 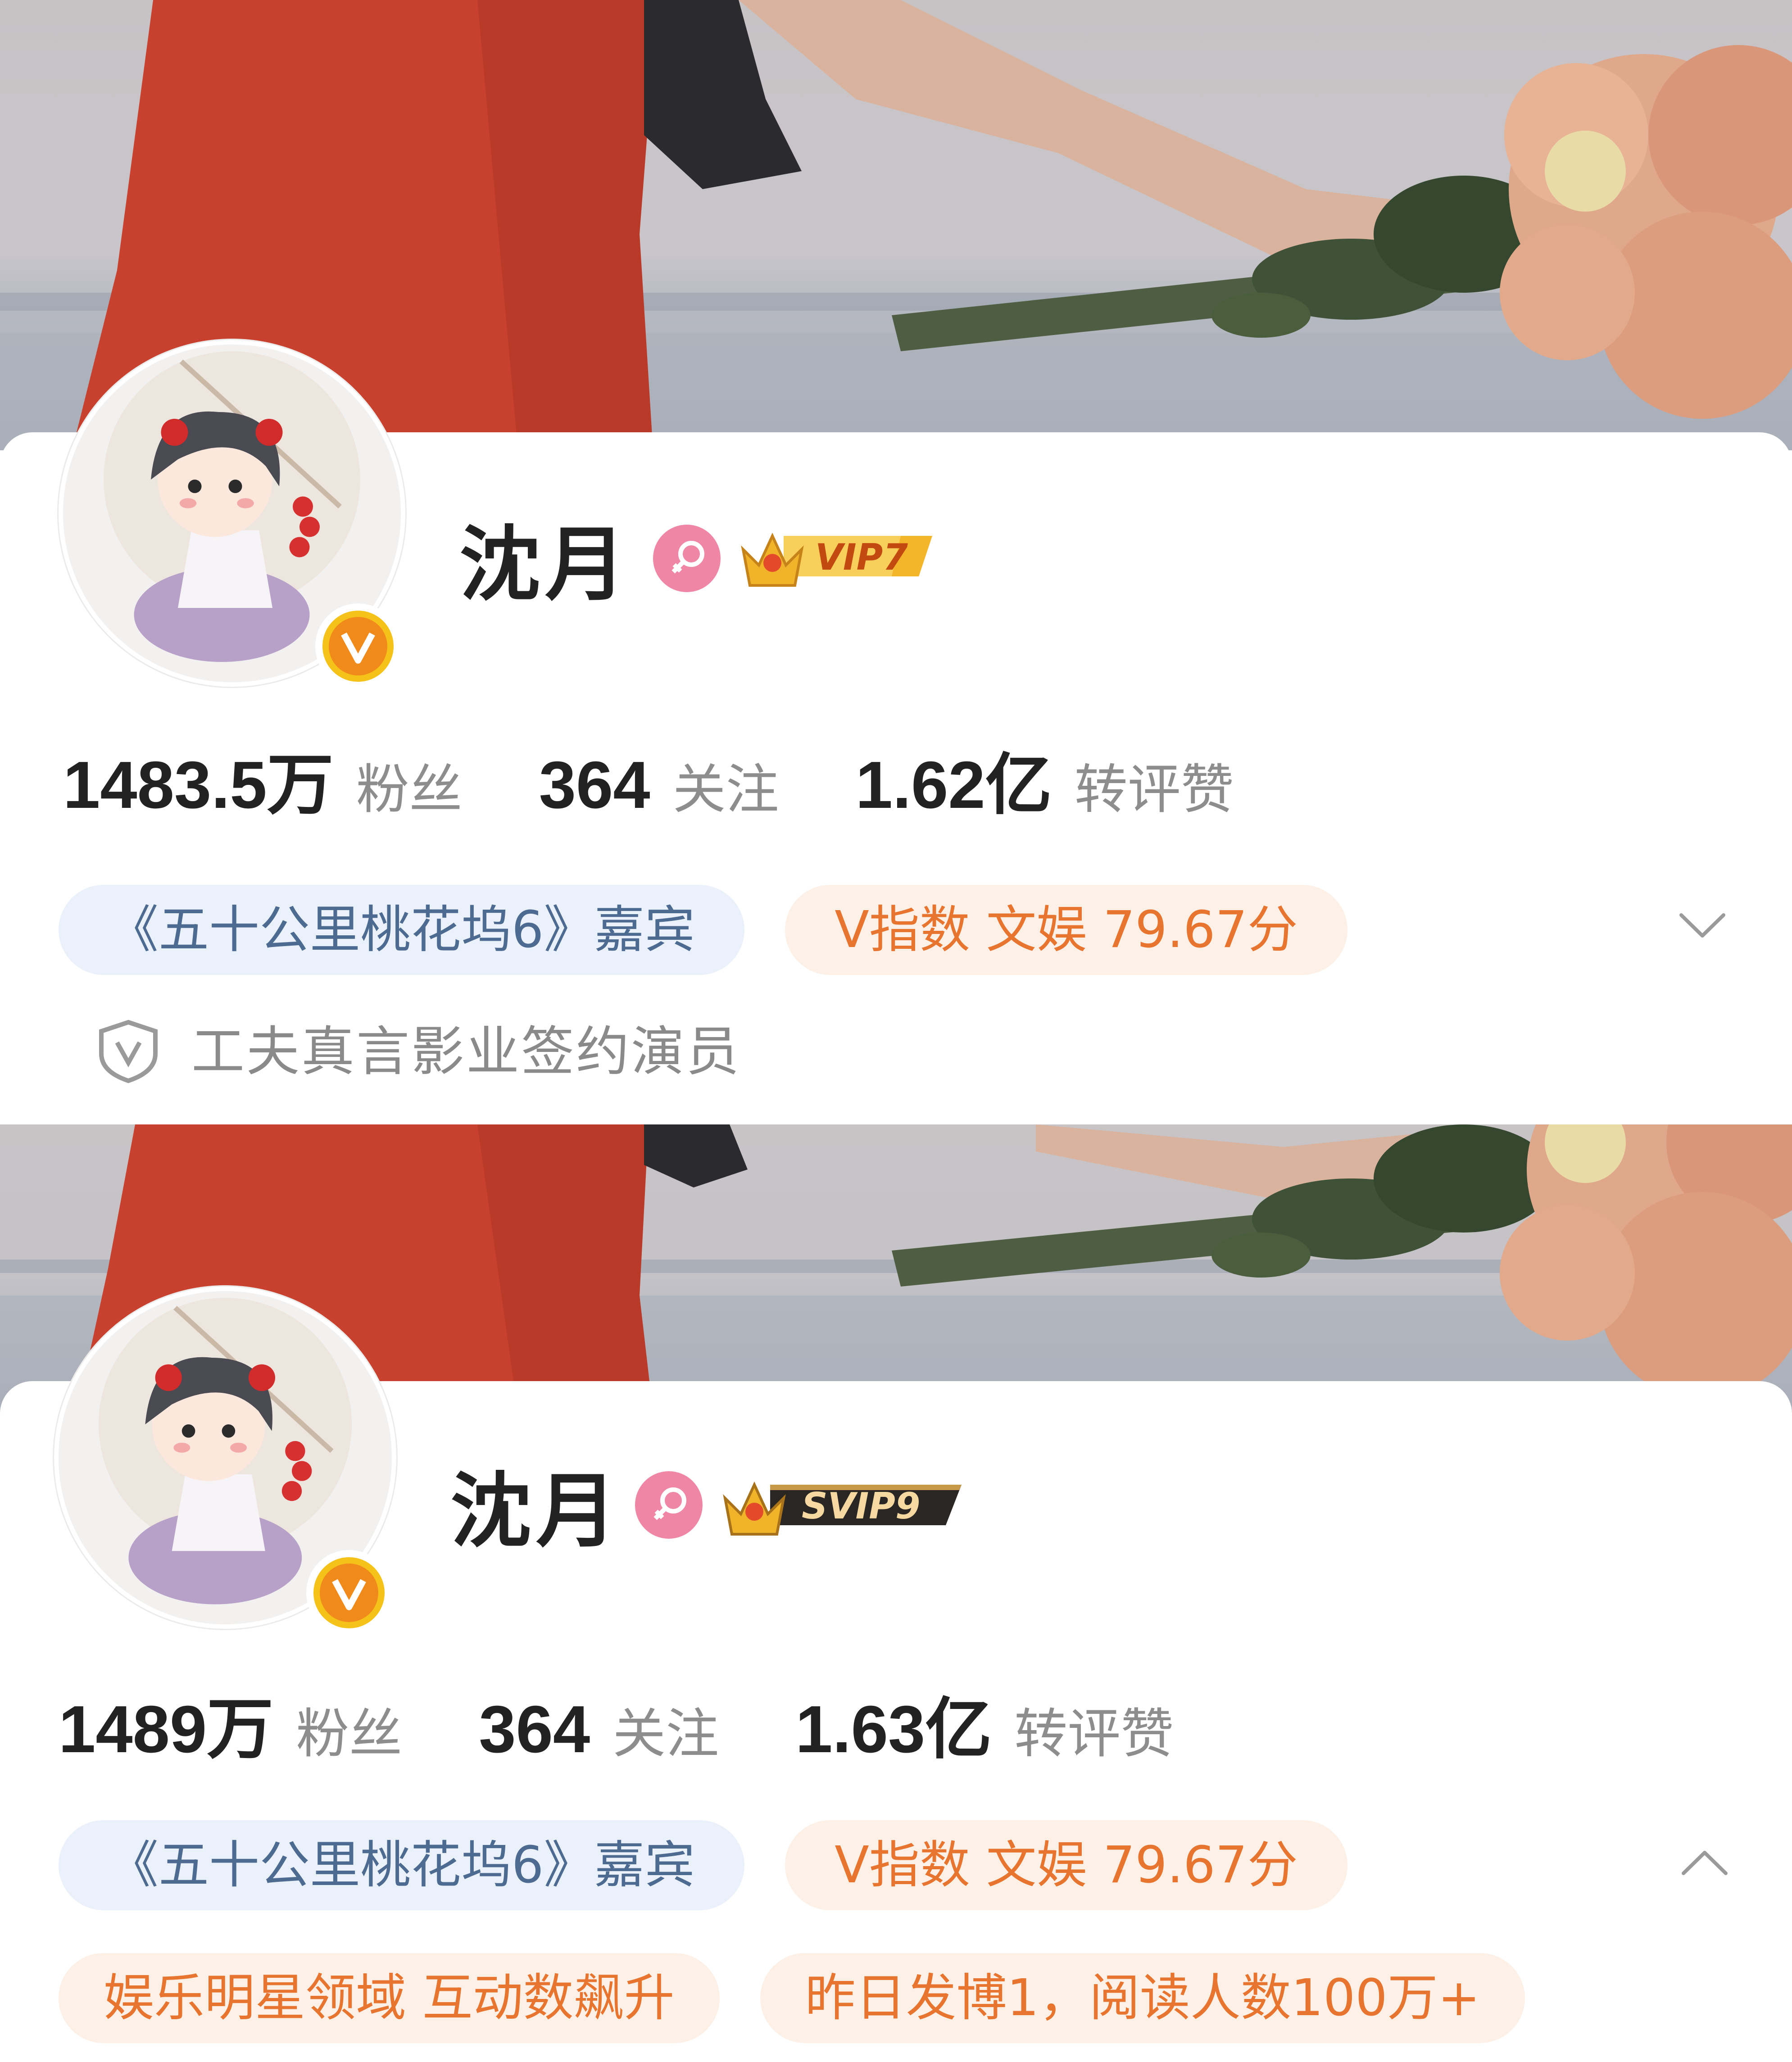 What do you see at coordinates (1705, 1863) in the screenshot?
I see `chevron-up-icon` at bounding box center [1705, 1863].